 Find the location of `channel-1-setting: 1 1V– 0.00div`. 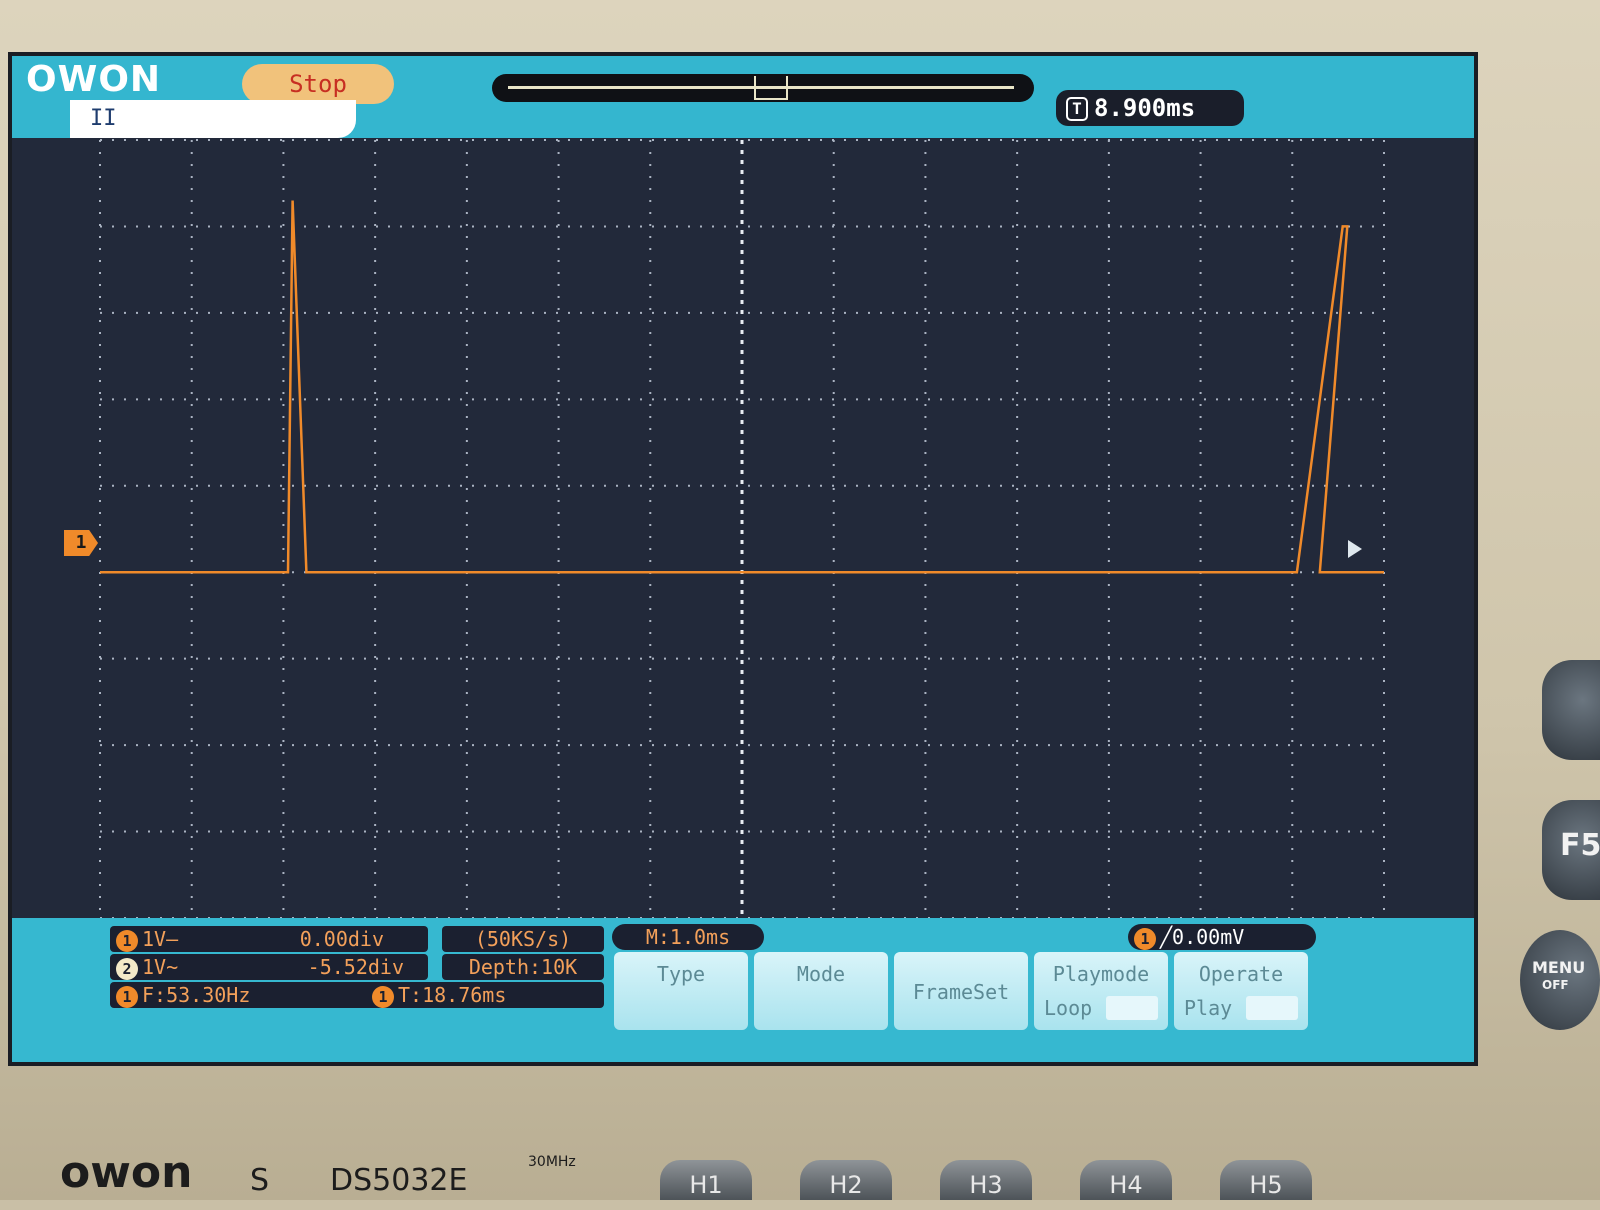

channel-1-setting: 1 1V– 0.00div is located at coordinates (269, 939).